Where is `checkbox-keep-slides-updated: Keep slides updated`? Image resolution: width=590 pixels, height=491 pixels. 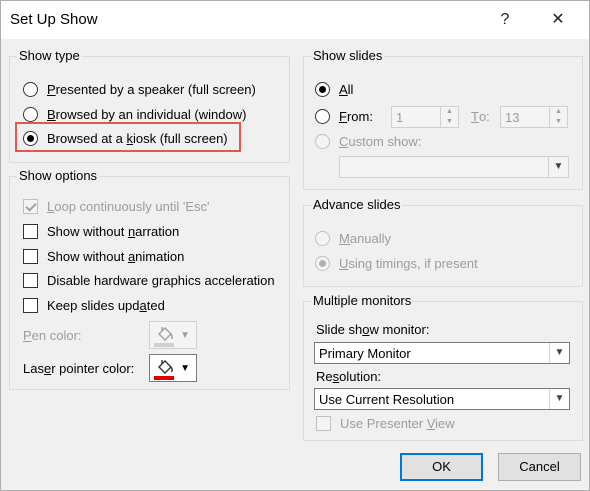 checkbox-keep-slides-updated: Keep slides updated is located at coordinates (94, 305).